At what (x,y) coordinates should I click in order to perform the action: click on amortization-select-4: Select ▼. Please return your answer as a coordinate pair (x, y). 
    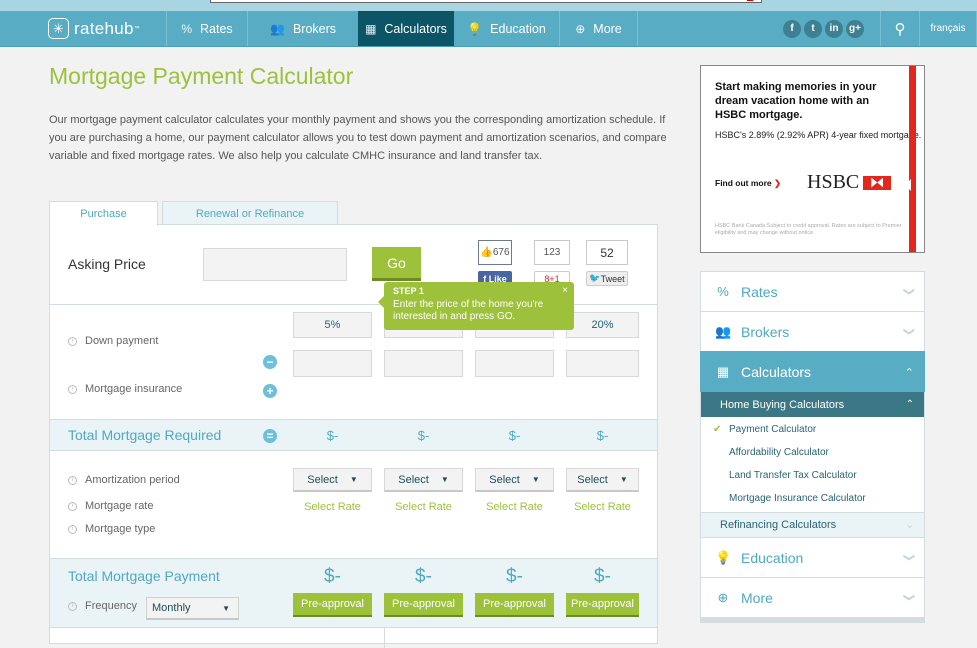
    Looking at the image, I should click on (602, 480).